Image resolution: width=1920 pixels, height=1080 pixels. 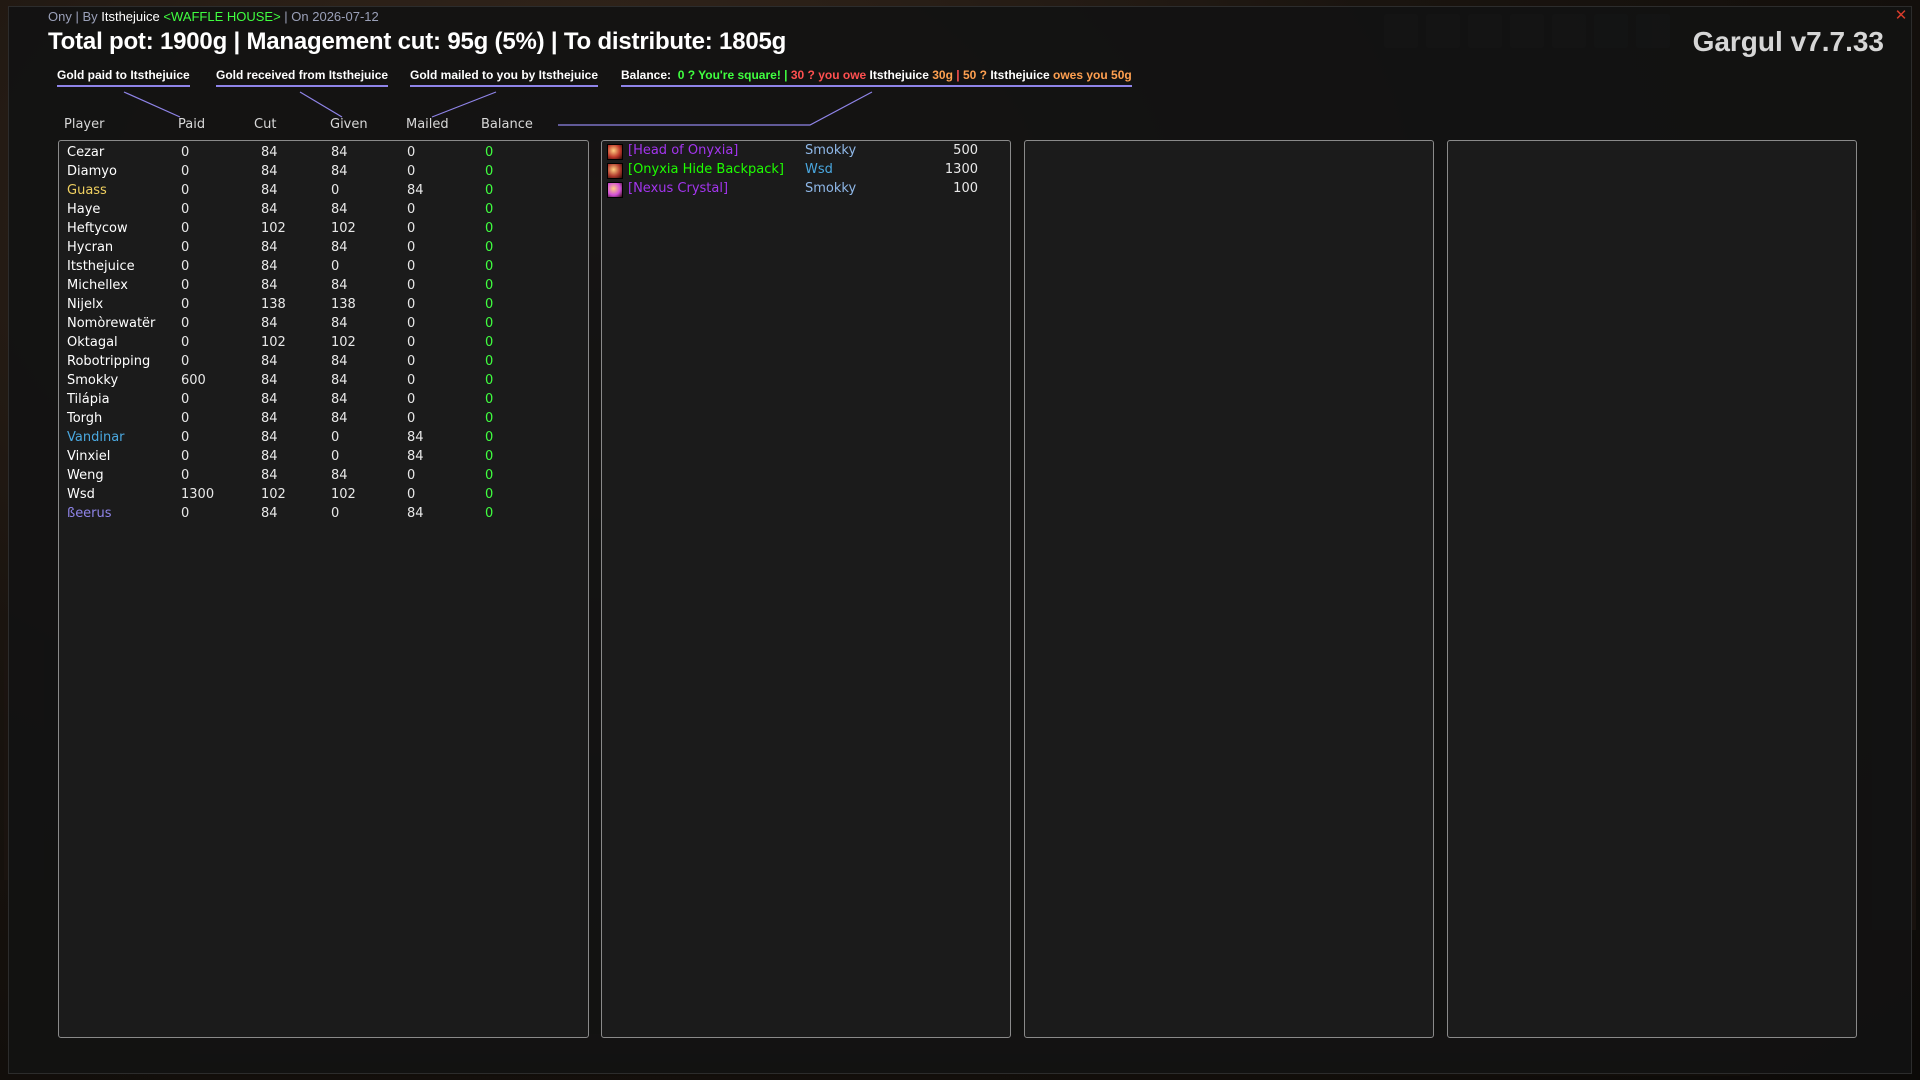 What do you see at coordinates (323, 173) in the screenshot?
I see `player-row: Diamyo 0 84 84 0 0` at bounding box center [323, 173].